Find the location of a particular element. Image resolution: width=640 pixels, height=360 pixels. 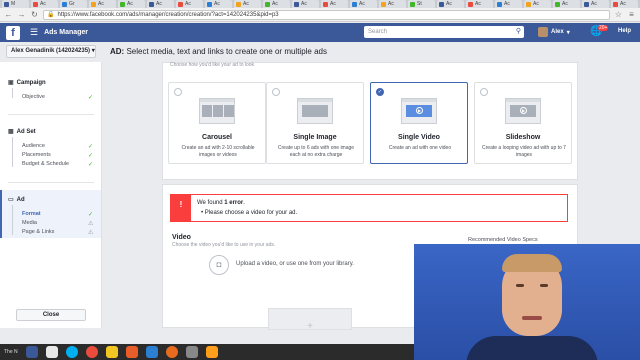

warning-icon: ! is located at coordinates (181, 208).